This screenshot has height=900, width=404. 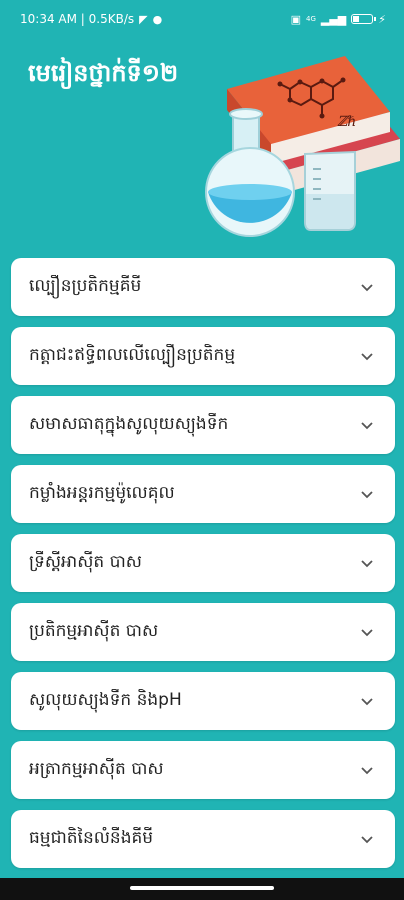 I want to click on signal-icon: ▂▄▆, so click(x=333, y=19).